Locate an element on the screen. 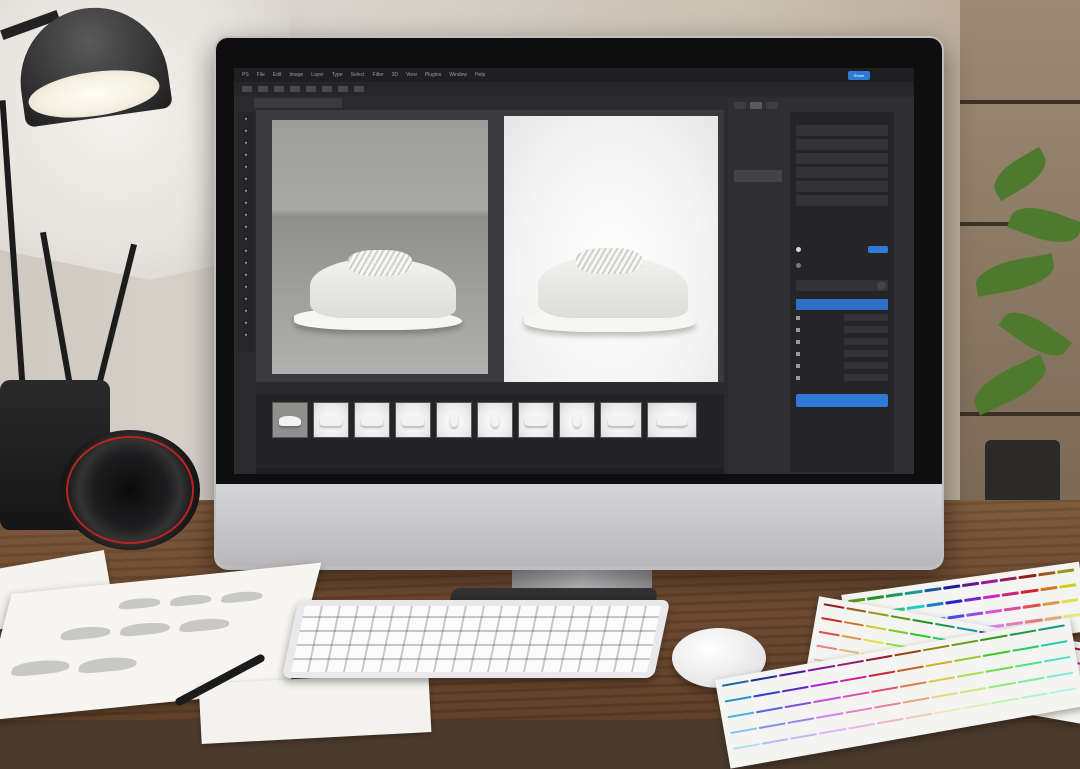  heal-tool-icon: ▪ is located at coordinates (246, 180).